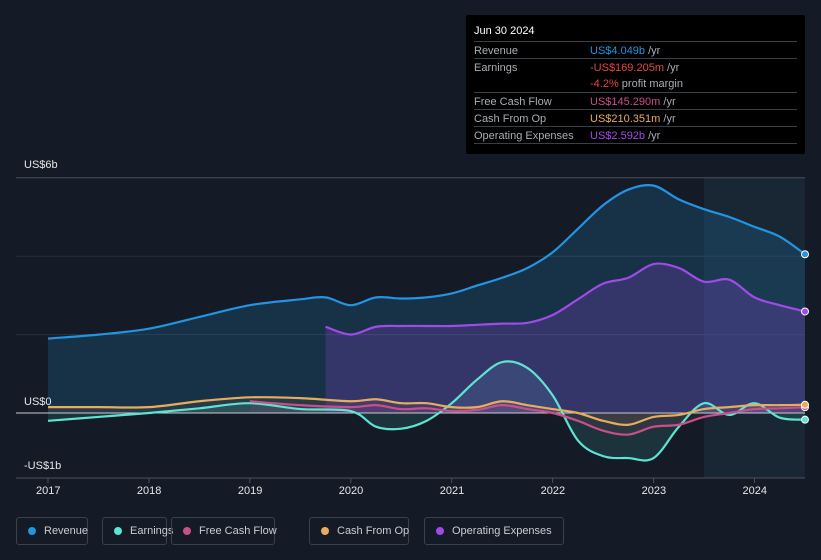 The height and width of the screenshot is (560, 821). What do you see at coordinates (66, 531) in the screenshot?
I see `legend-label: Revenue` at bounding box center [66, 531].